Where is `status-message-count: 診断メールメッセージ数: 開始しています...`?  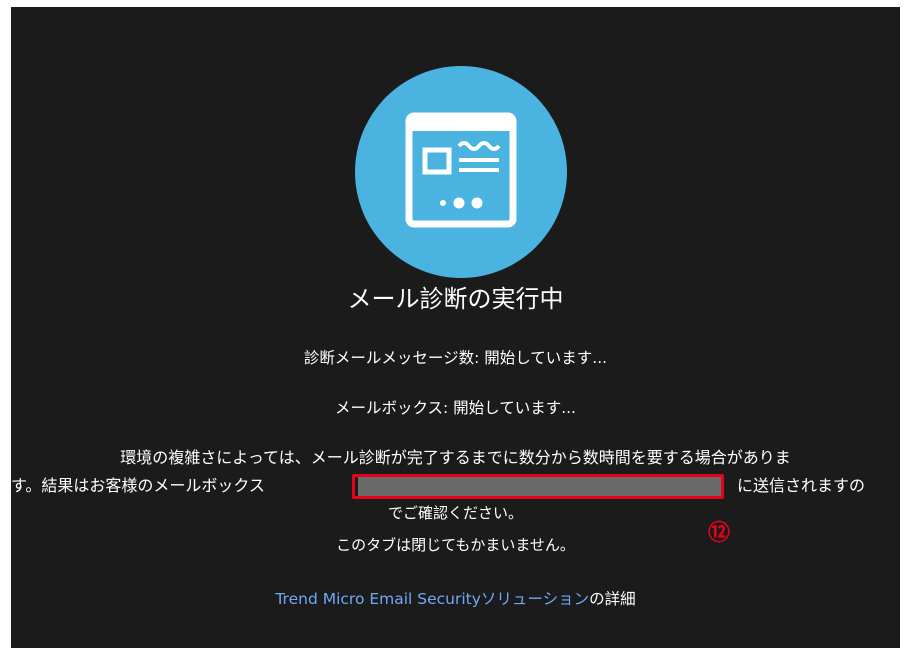
status-message-count: 診断メールメッセージ数: 開始しています... is located at coordinates (455, 358).